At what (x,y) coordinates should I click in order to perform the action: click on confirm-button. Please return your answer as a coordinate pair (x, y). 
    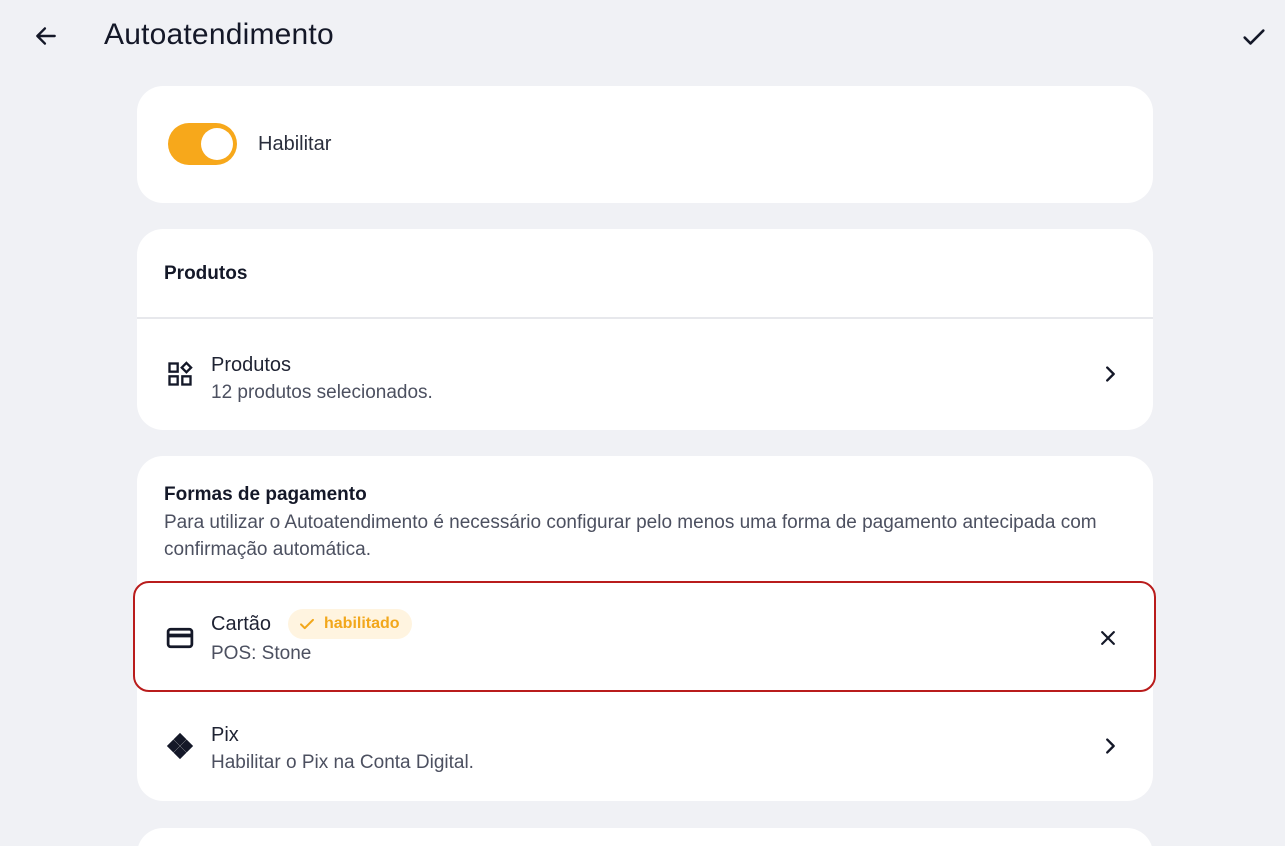
    Looking at the image, I should click on (1254, 37).